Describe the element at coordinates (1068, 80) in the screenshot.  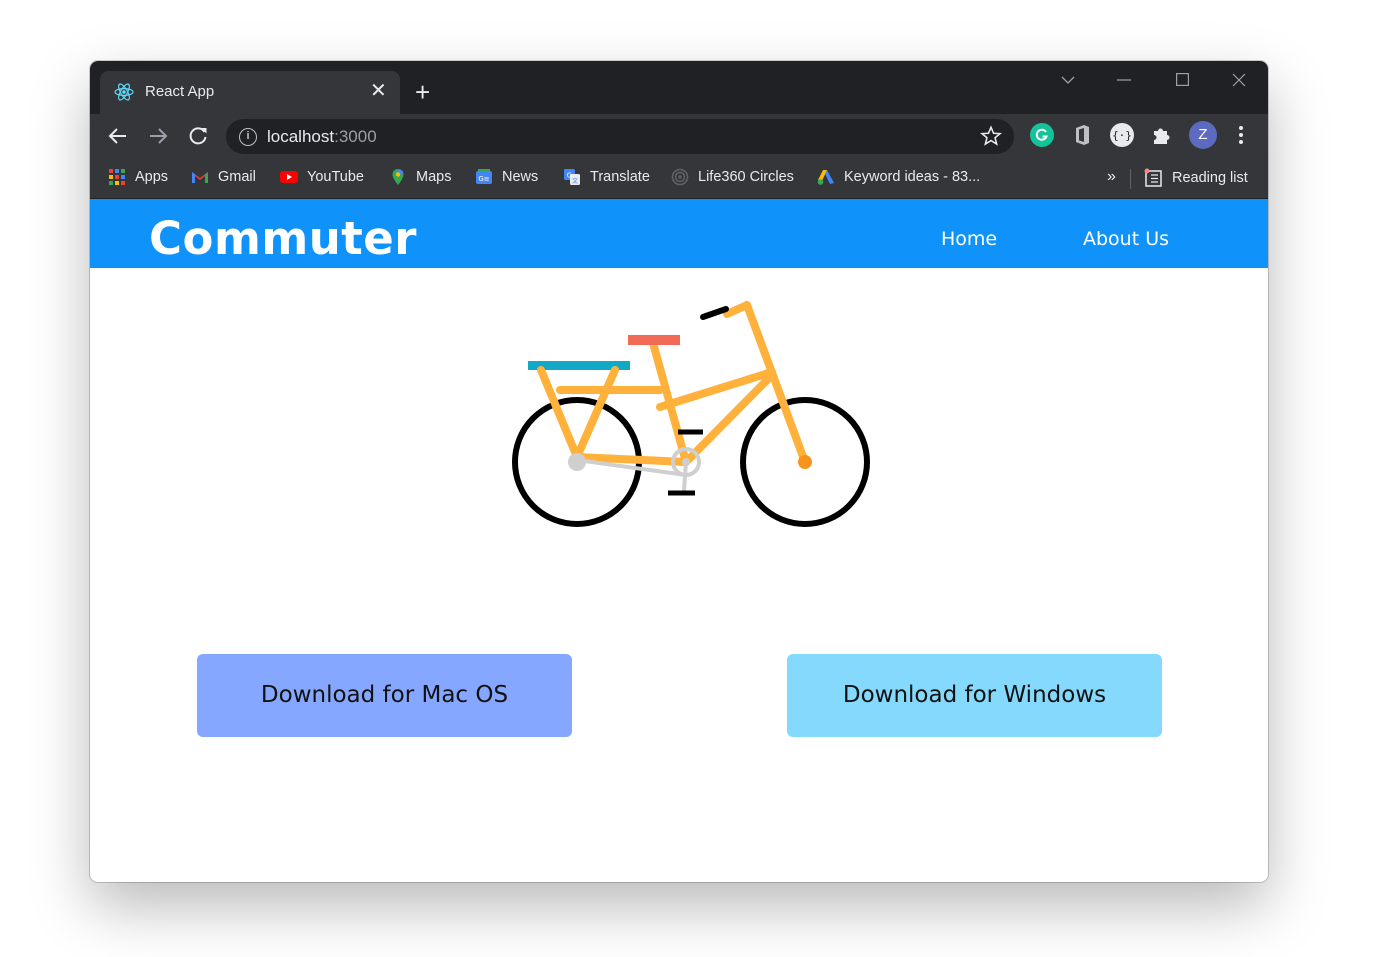
I see `tab-search-icon` at that location.